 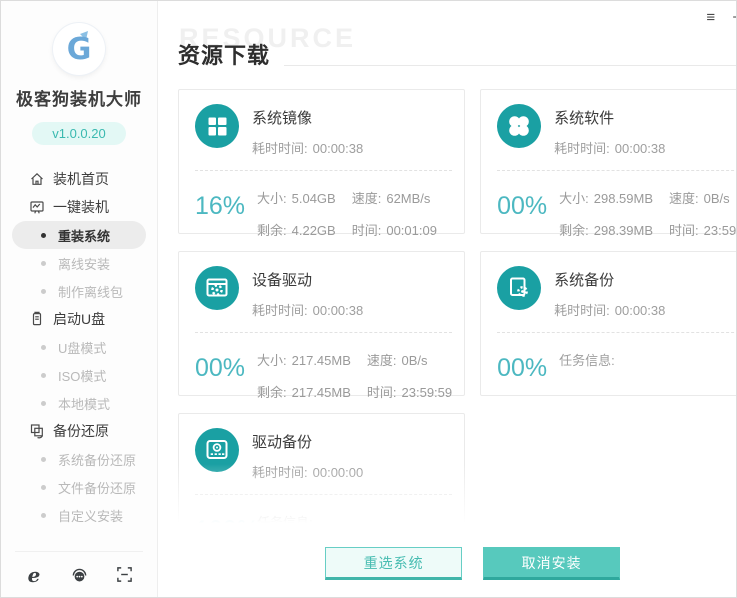 I want to click on sidebar-item-reinstall-system: 重装系统, so click(x=79, y=235).